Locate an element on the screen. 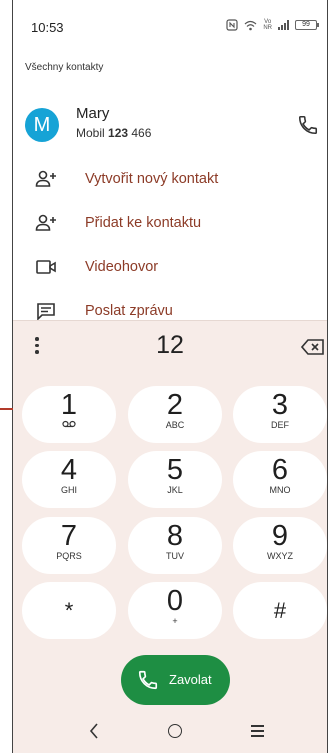  contact-number: Mobil 123 466 is located at coordinates (114, 133).